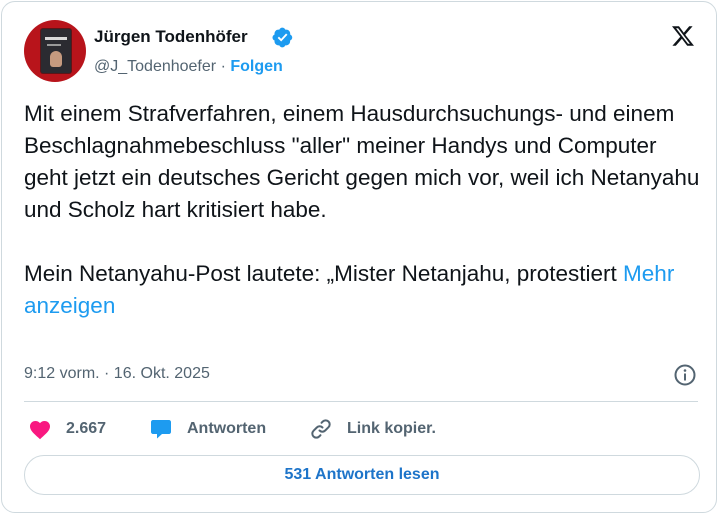 This screenshot has width=720, height=516. Describe the element at coordinates (227, 428) in the screenshot. I see `reply-label: Antworten` at that location.